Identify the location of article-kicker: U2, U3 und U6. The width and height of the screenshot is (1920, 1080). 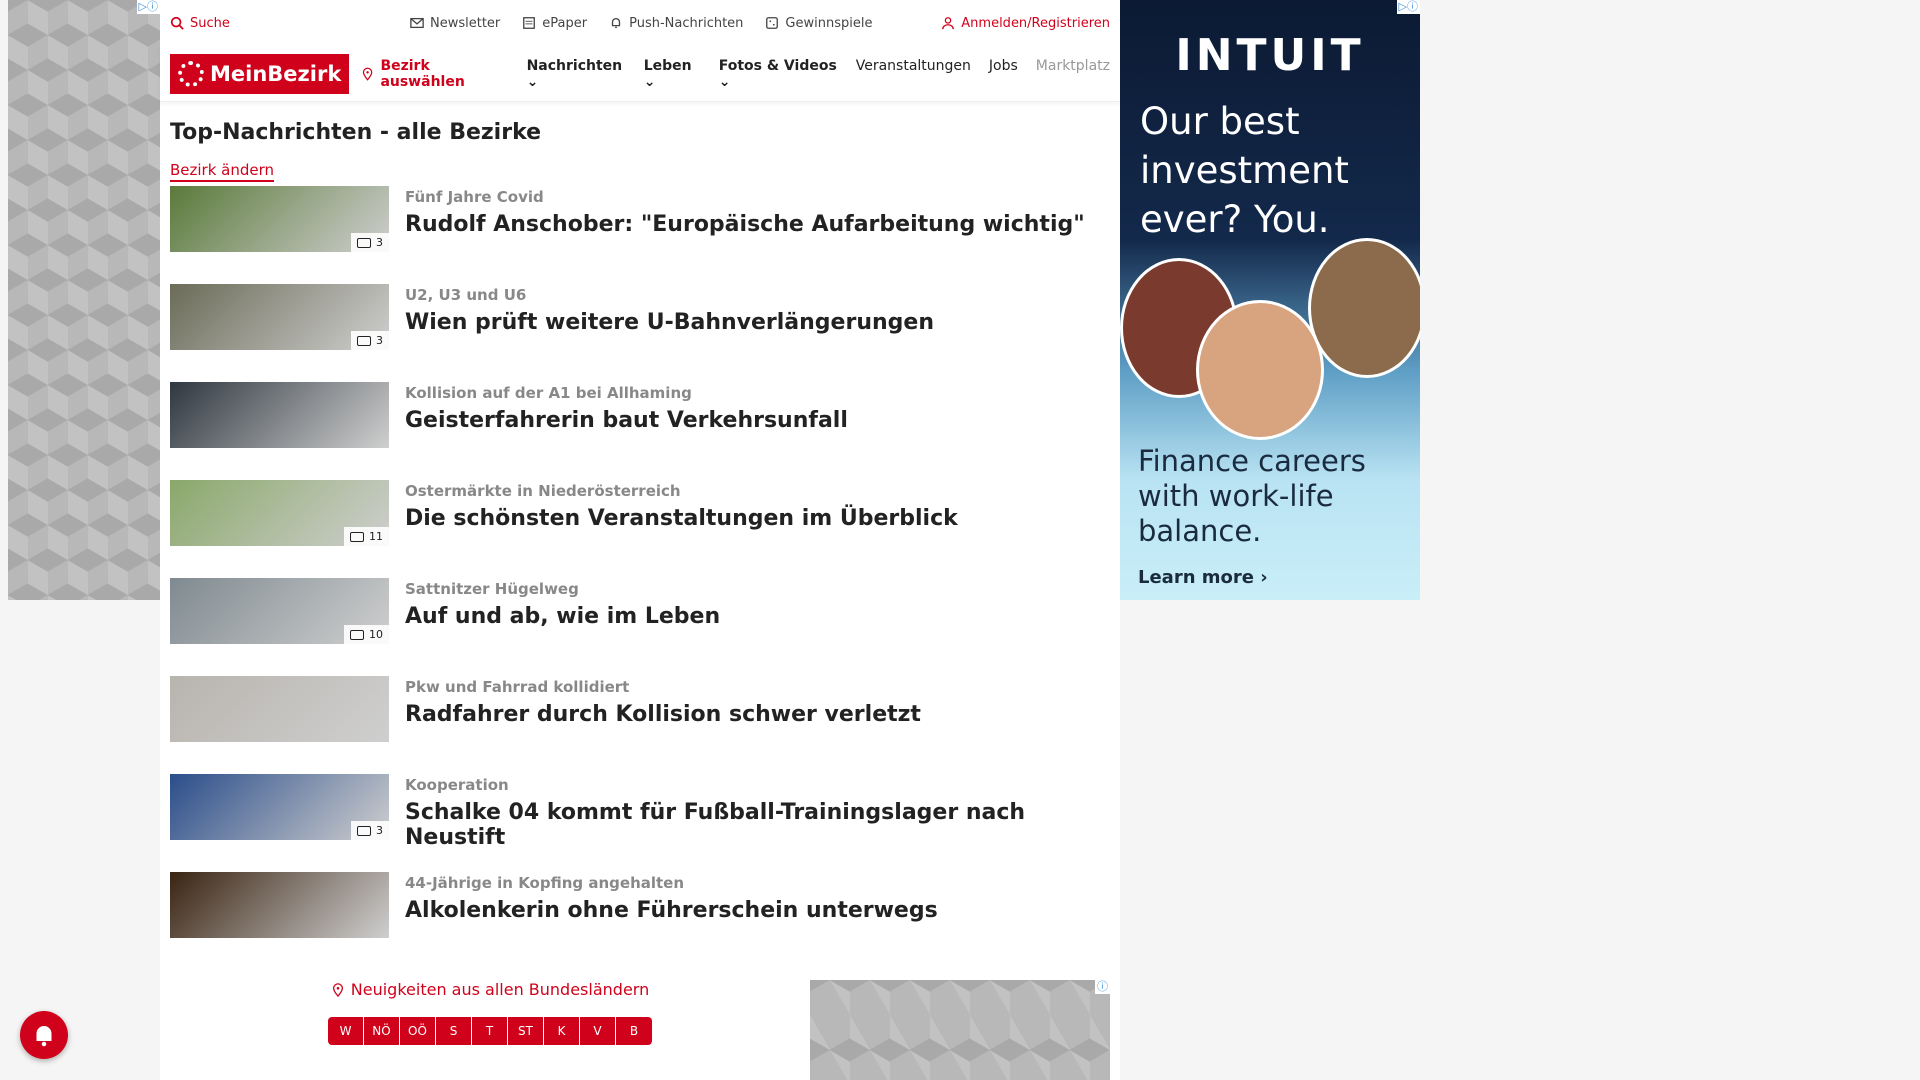
(466, 295).